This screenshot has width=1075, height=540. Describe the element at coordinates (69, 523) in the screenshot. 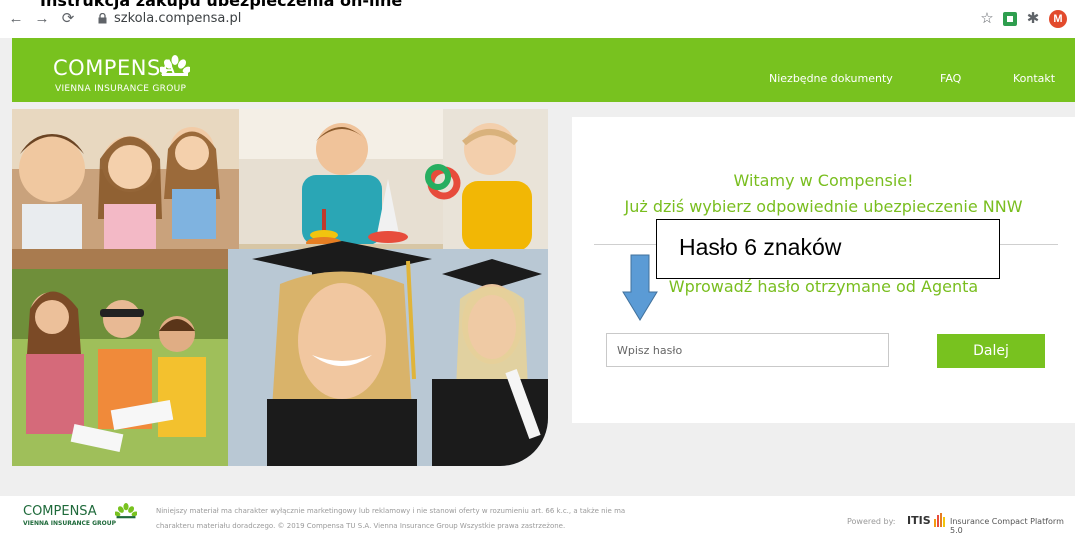

I see `footer-logo-subtitle: VIENNA INSURANCE GROUP` at that location.